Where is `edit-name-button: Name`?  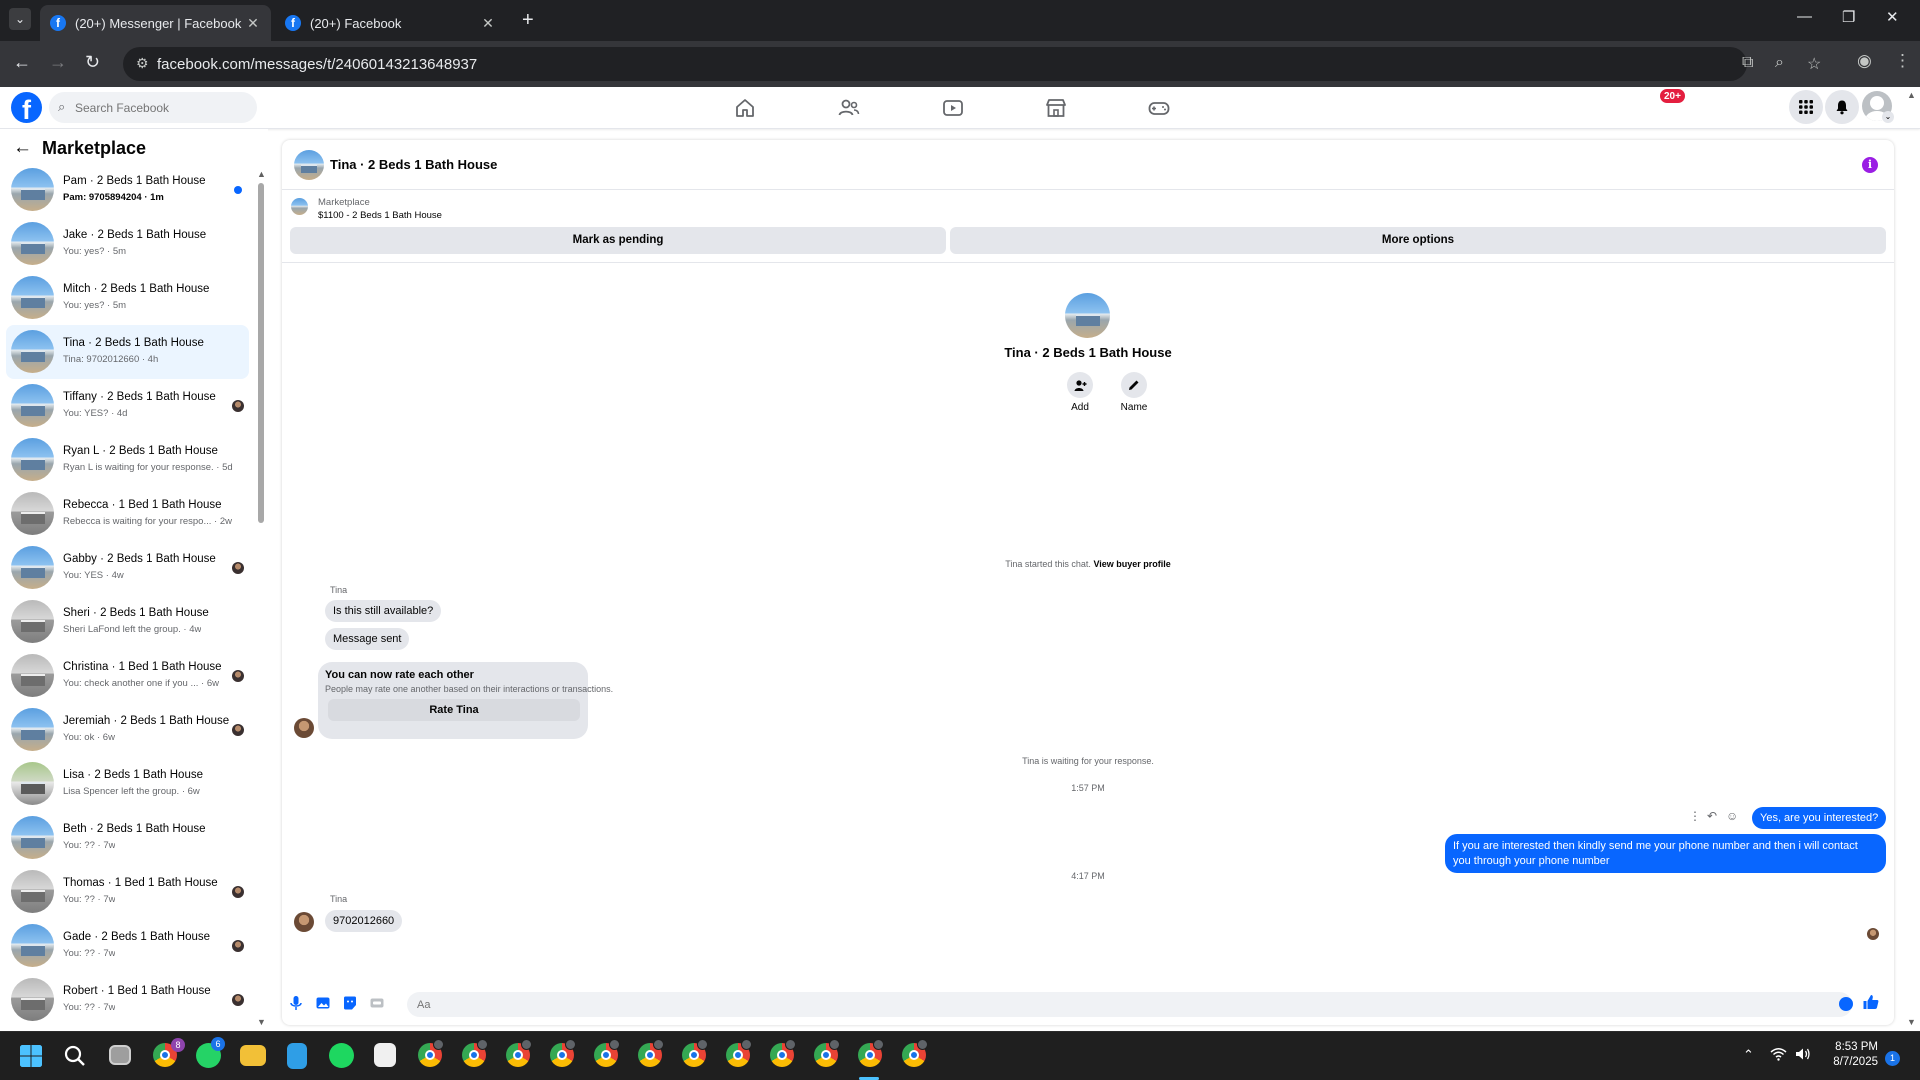
edit-name-button: Name is located at coordinates (1134, 392).